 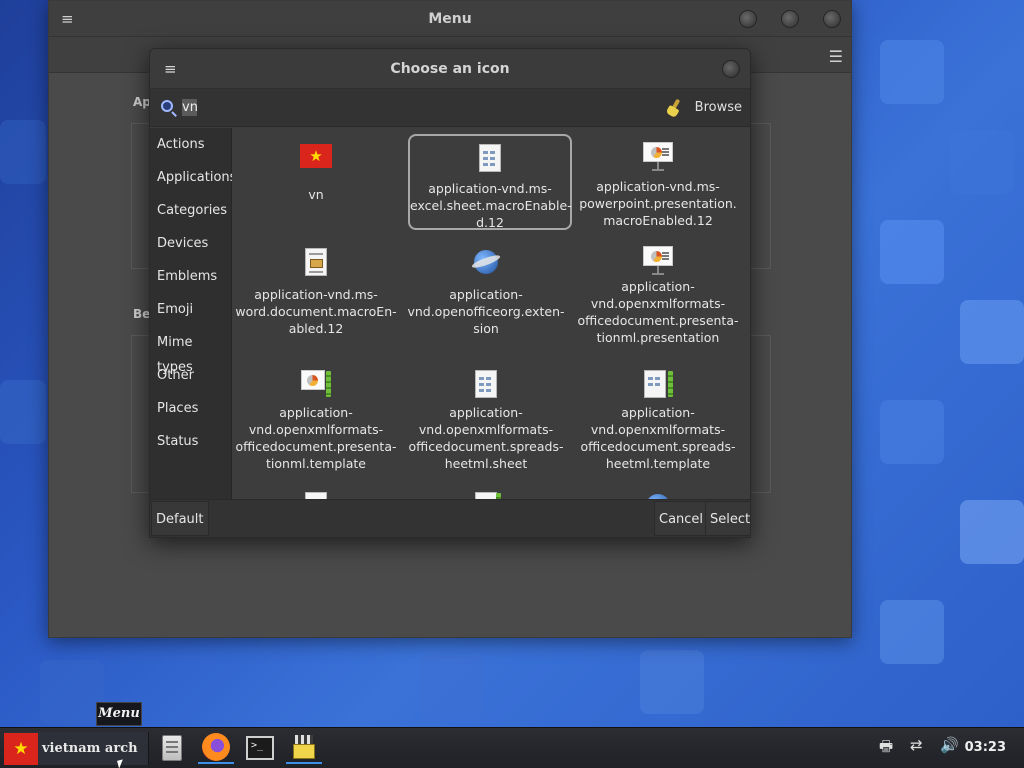 I want to click on search-input, so click(x=417, y=107).